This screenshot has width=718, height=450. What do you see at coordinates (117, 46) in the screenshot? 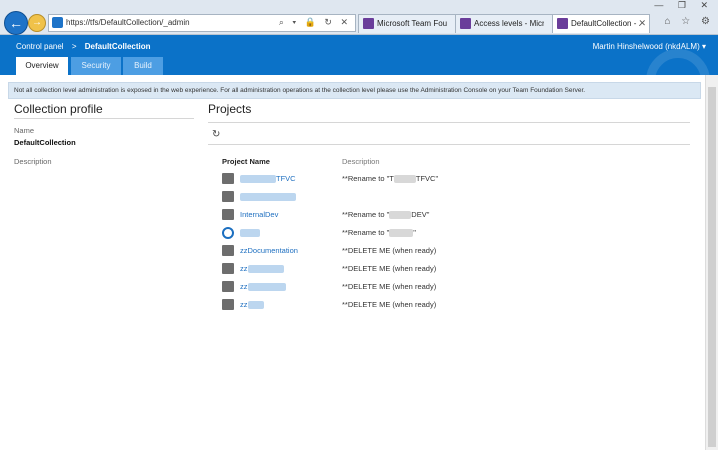
I see `breadcrumb-current: DefaultCollection` at bounding box center [117, 46].